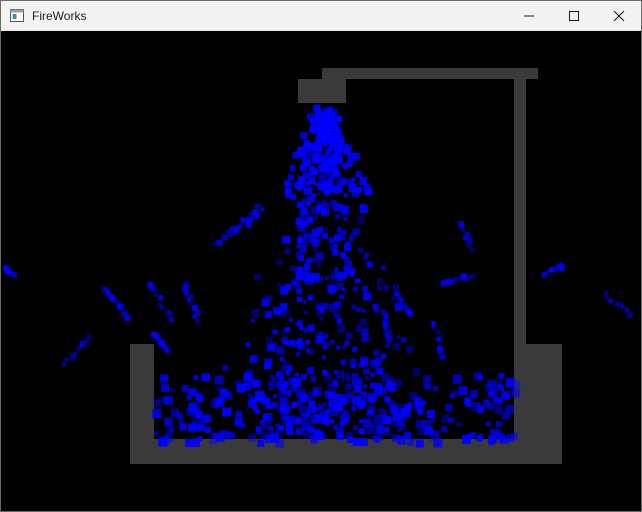  What do you see at coordinates (574, 16) in the screenshot?
I see `maximize-button` at bounding box center [574, 16].